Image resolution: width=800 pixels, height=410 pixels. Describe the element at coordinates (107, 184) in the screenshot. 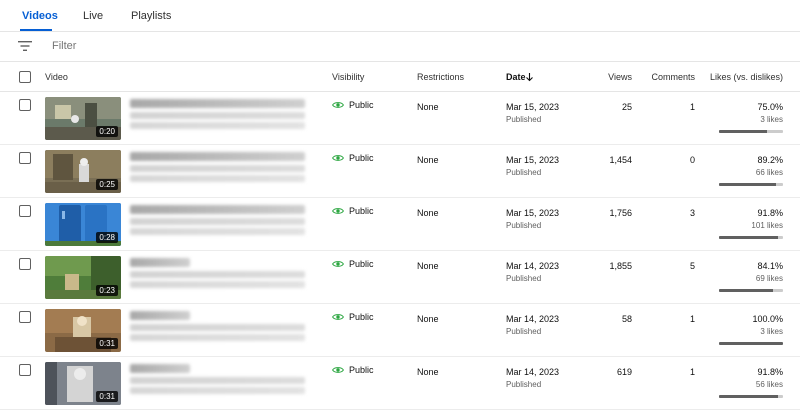

I see `video-duration: 0:25` at that location.